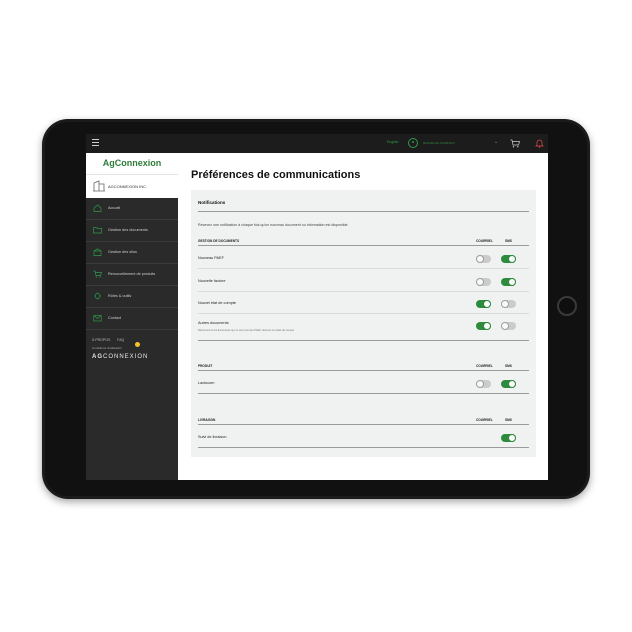 The width and height of the screenshot is (632, 632). Describe the element at coordinates (219, 241) in the screenshot. I see `section-title: GESTION DE DOCUMENTS` at that location.